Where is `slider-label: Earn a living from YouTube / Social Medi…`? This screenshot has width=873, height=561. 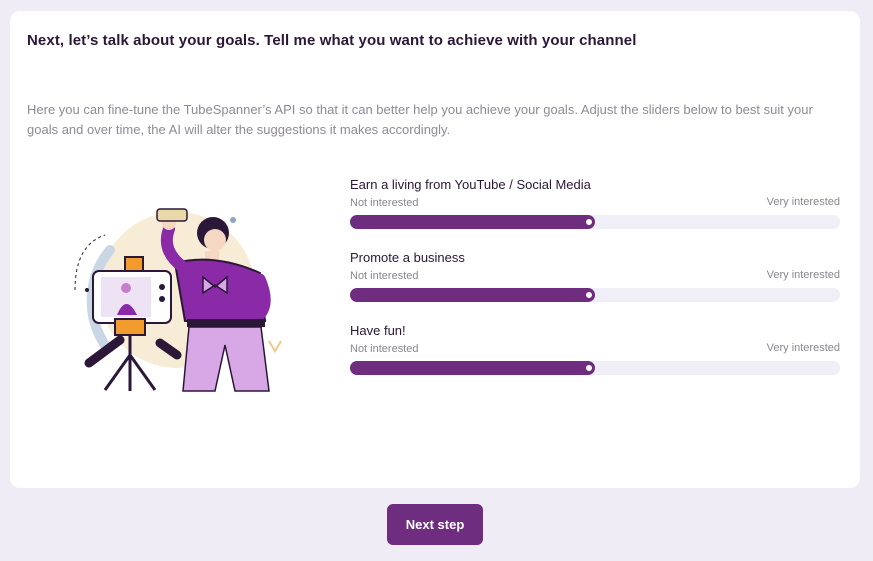
slider-label: Earn a living from YouTube / Social Medi… is located at coordinates (470, 184).